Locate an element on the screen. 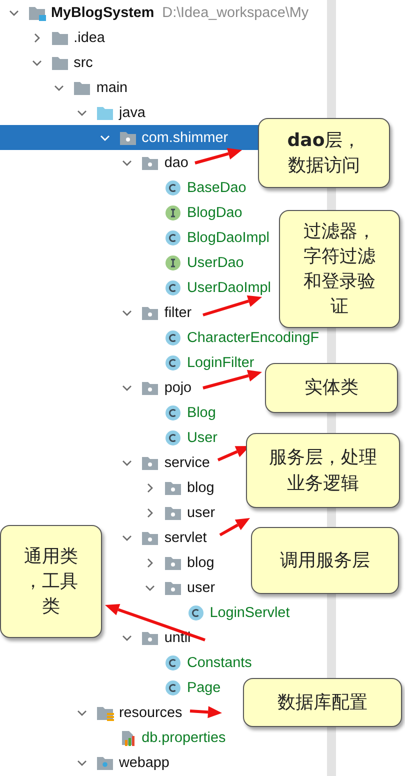  callout-text: 调用服务层 is located at coordinates (325, 560).